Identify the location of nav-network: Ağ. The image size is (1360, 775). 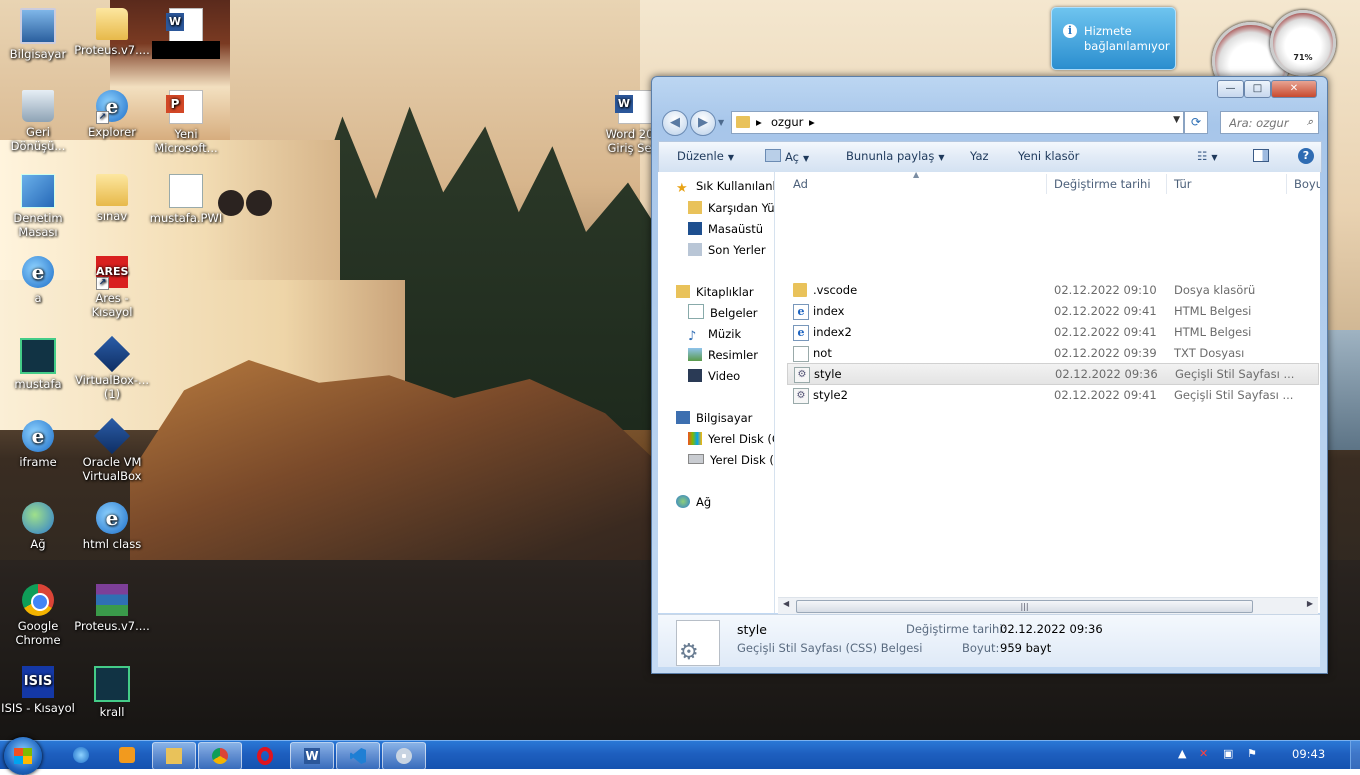
(693, 502).